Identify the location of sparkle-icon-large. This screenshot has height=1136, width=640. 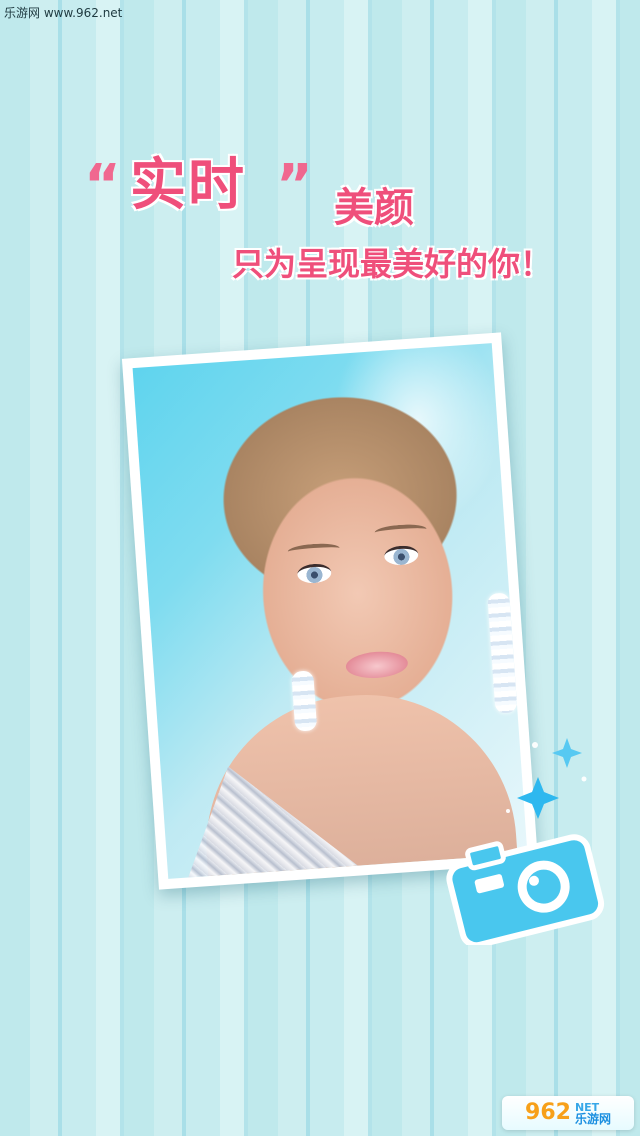
(538, 798).